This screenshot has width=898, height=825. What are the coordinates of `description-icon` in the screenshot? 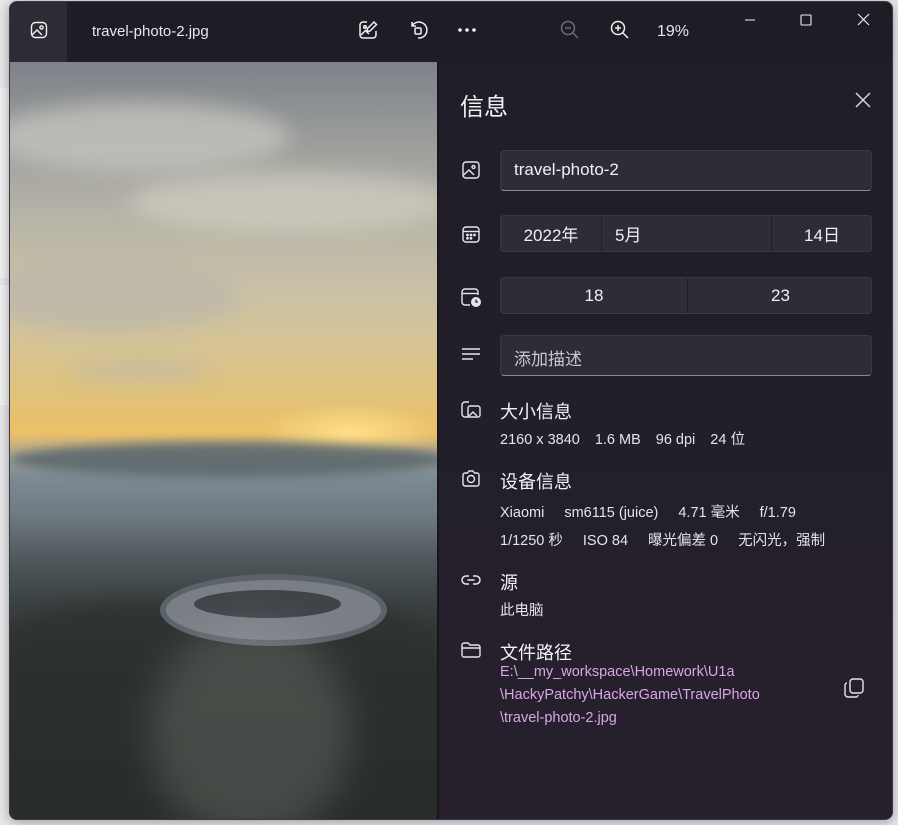 It's located at (471, 354).